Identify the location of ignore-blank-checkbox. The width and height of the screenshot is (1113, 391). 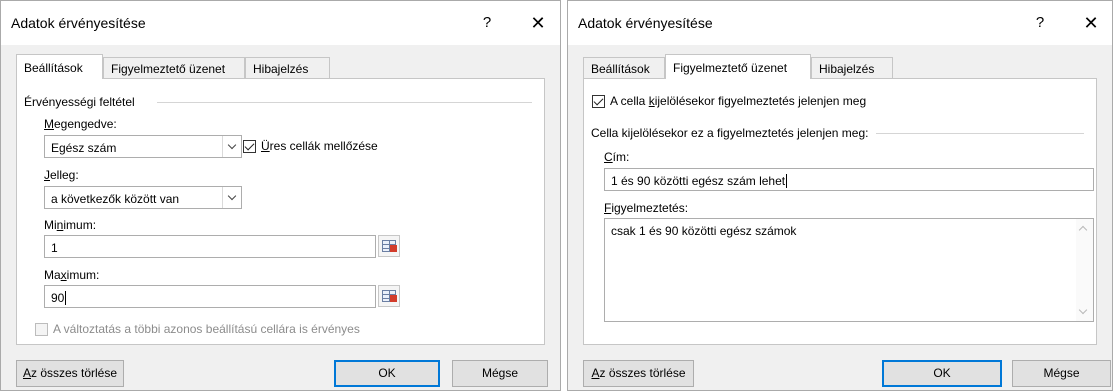
(249, 146).